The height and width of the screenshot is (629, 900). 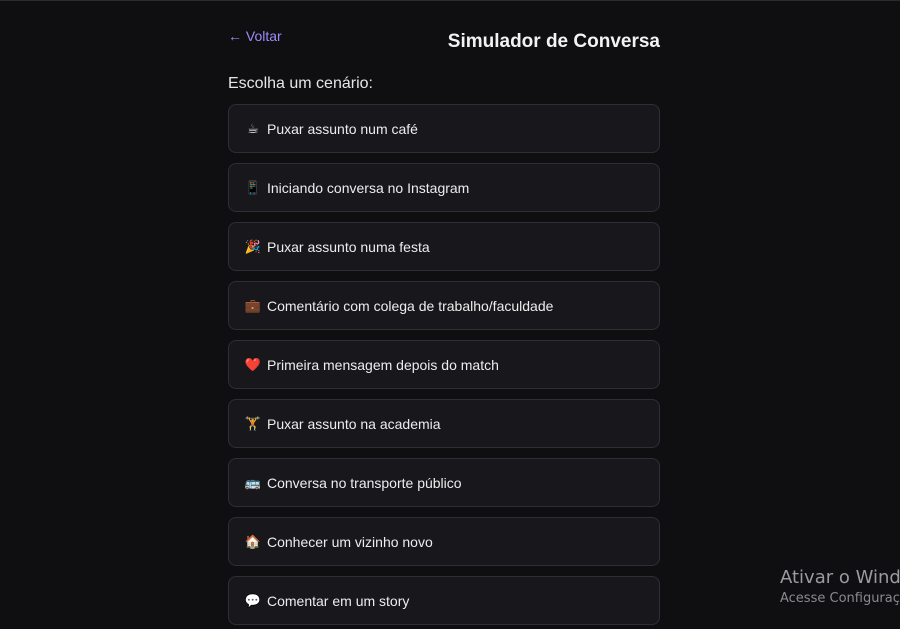 I want to click on scenario-label: Primeira mensagem depois do match, so click(x=383, y=364).